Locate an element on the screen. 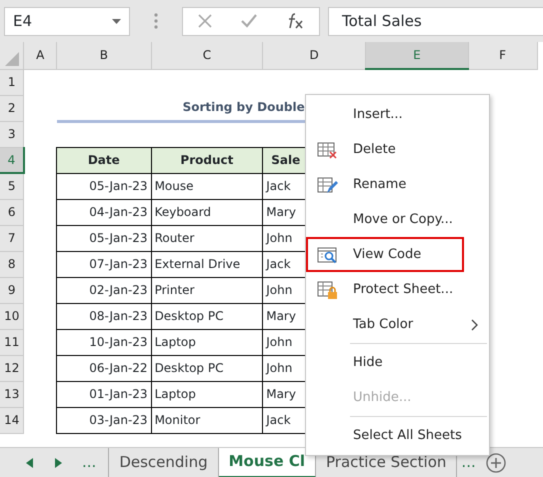 The width and height of the screenshot is (543, 477). table-cell: 10-Jan-23 is located at coordinates (104, 342).